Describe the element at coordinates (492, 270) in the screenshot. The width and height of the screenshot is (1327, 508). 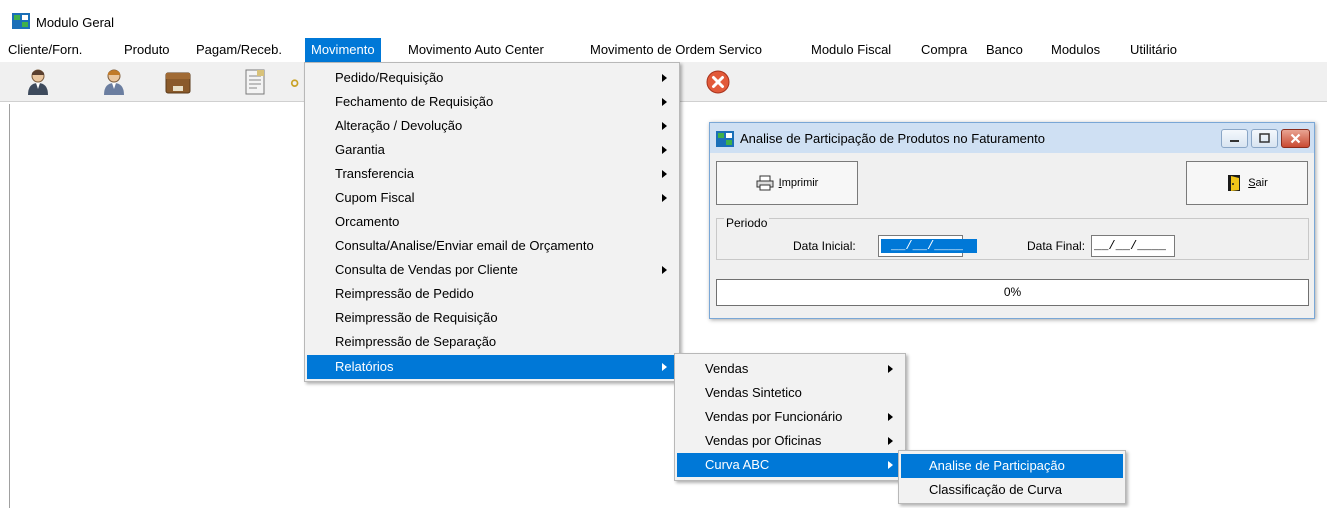
I see `menu-item-consulta-vendas-cliente: Consulta de Vendas por Cliente` at that location.